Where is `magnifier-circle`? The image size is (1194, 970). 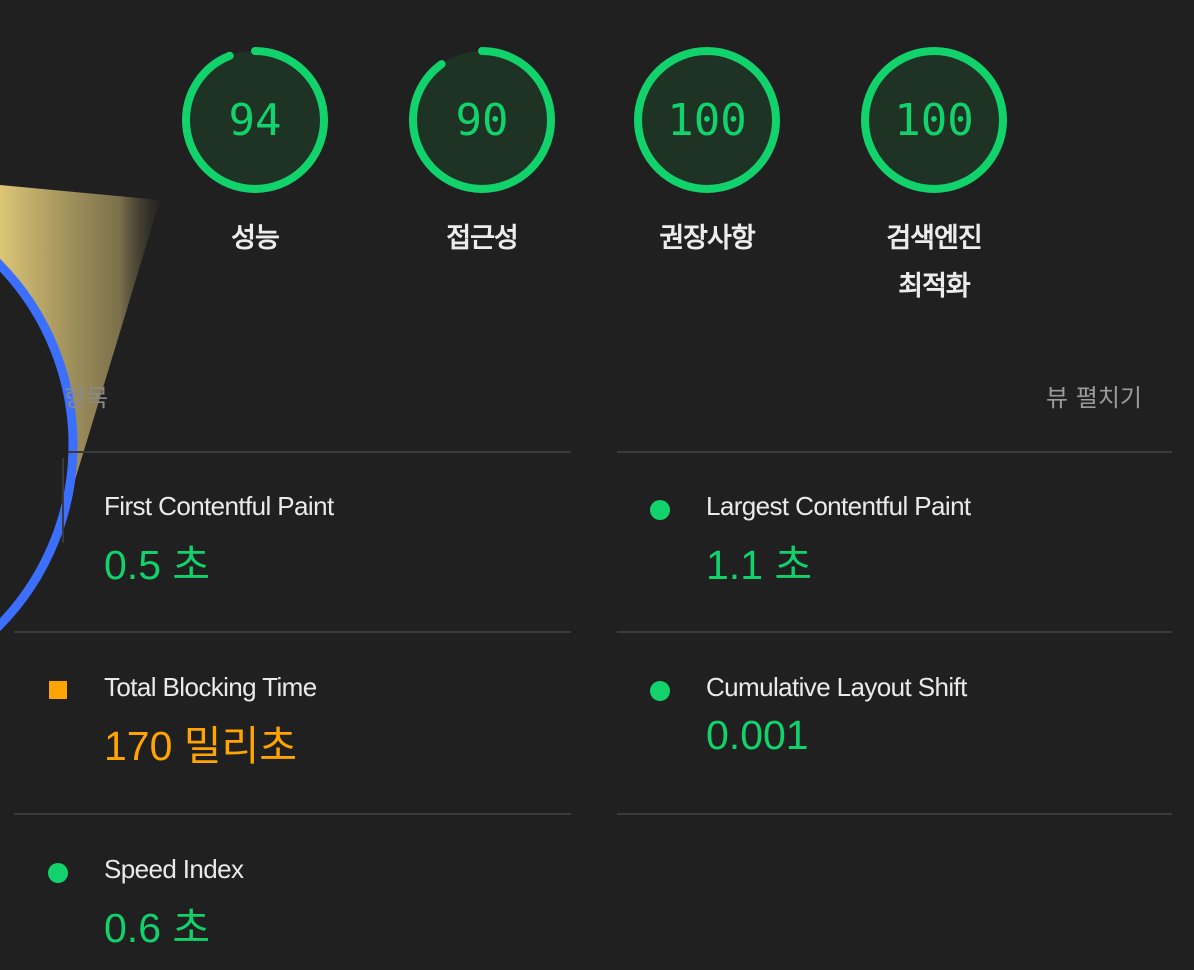
magnifier-circle is located at coordinates (39, 445).